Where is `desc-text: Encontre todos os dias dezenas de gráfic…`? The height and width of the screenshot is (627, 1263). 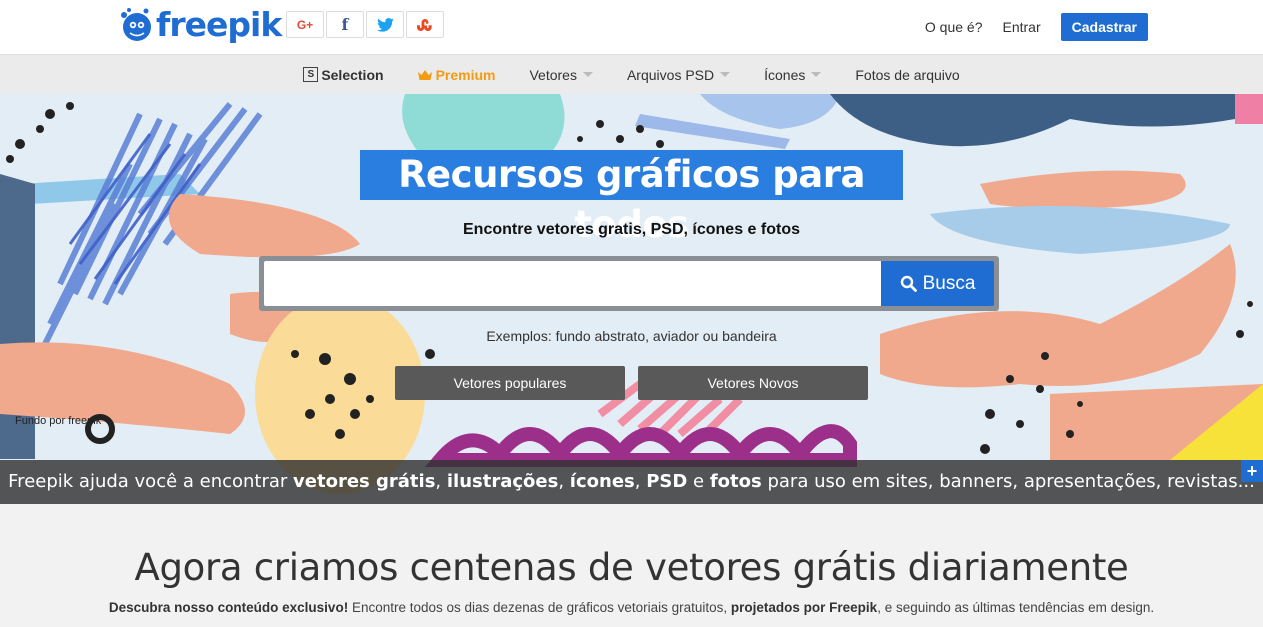 desc-text: Encontre todos os dias dezenas de gráfic… is located at coordinates (539, 607).